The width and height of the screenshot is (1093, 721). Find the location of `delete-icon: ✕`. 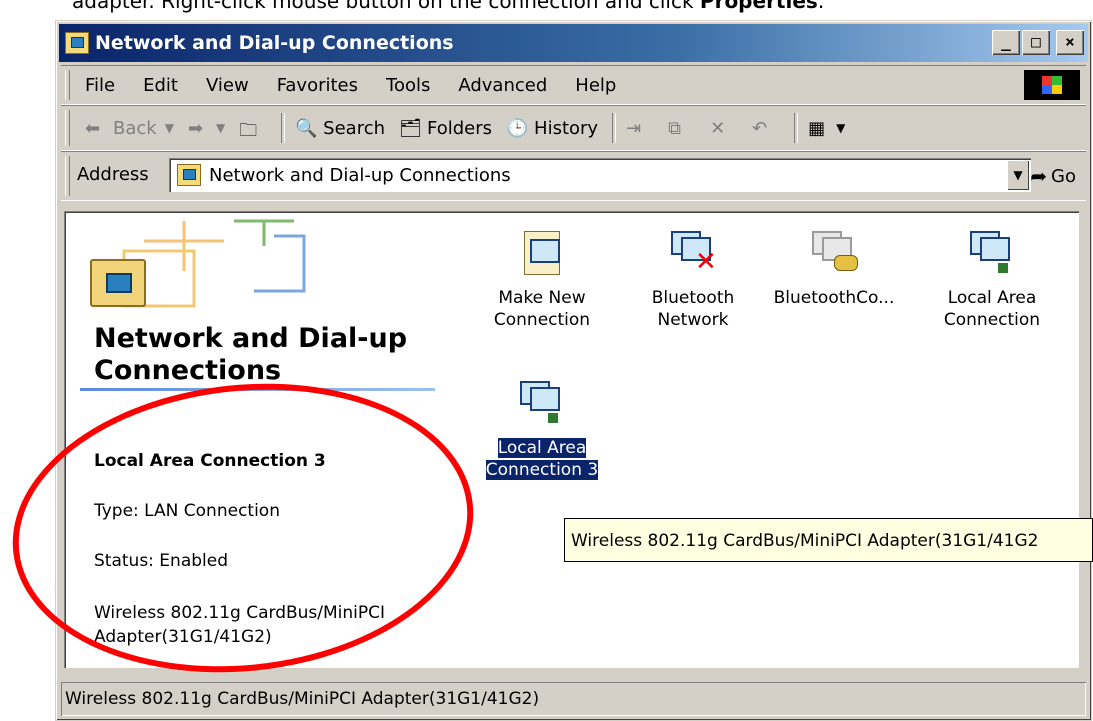

delete-icon: ✕ is located at coordinates (718, 128).